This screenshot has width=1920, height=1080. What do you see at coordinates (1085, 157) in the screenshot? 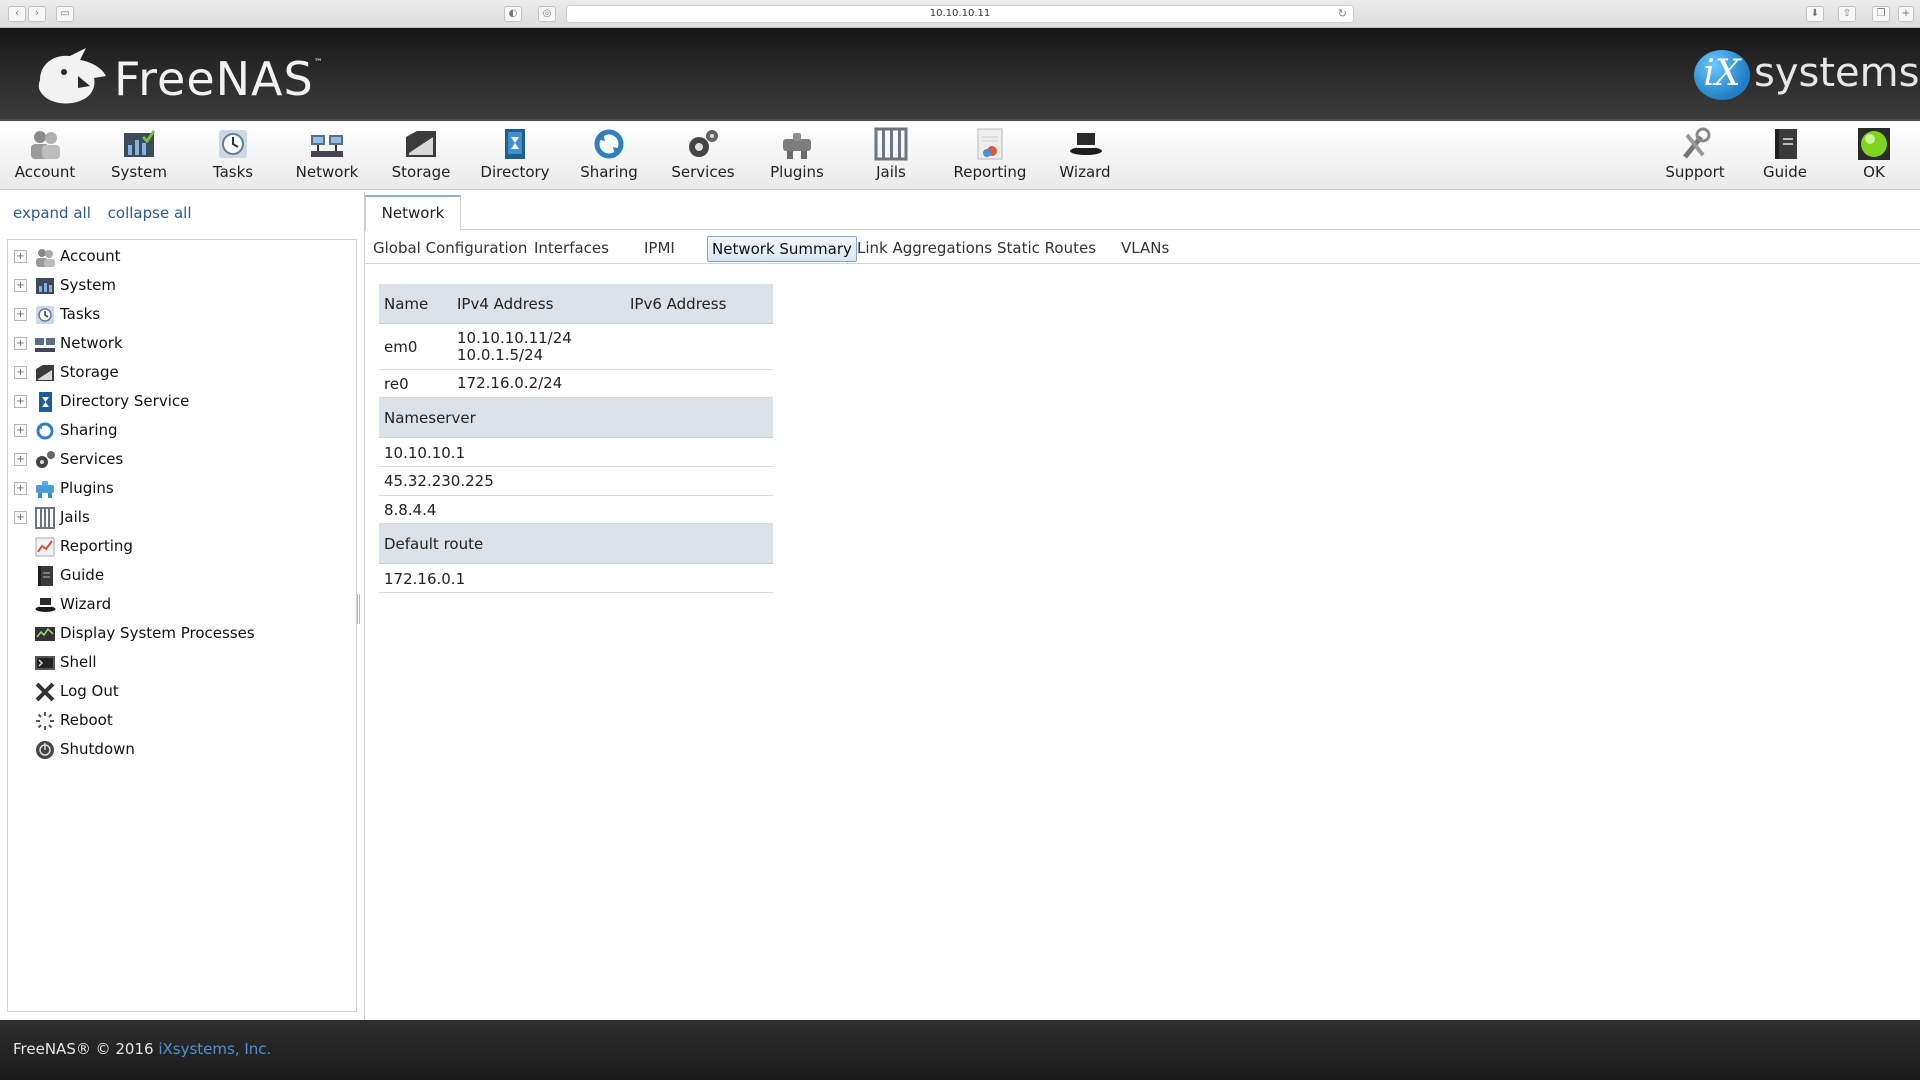
I see `toolbar-wizard-button: Wizard` at bounding box center [1085, 157].